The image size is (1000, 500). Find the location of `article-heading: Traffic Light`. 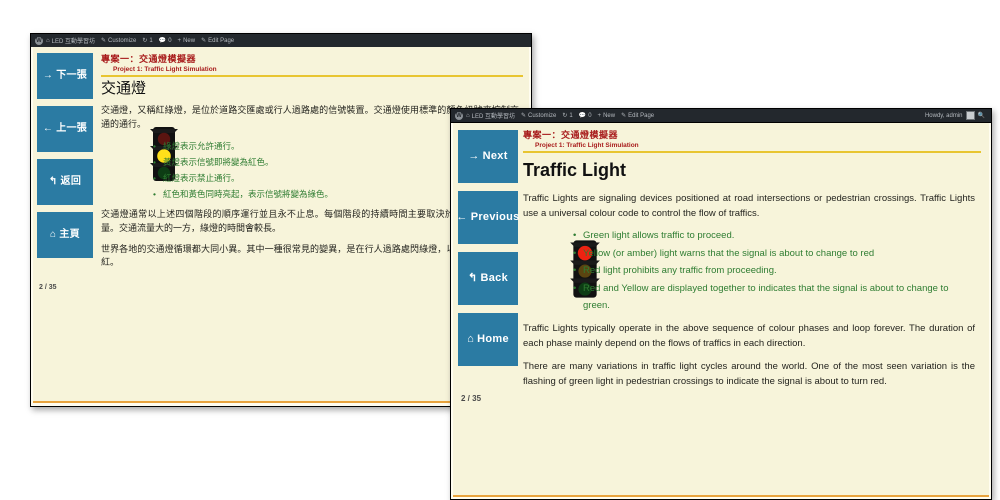

article-heading: Traffic Light is located at coordinates (574, 170).